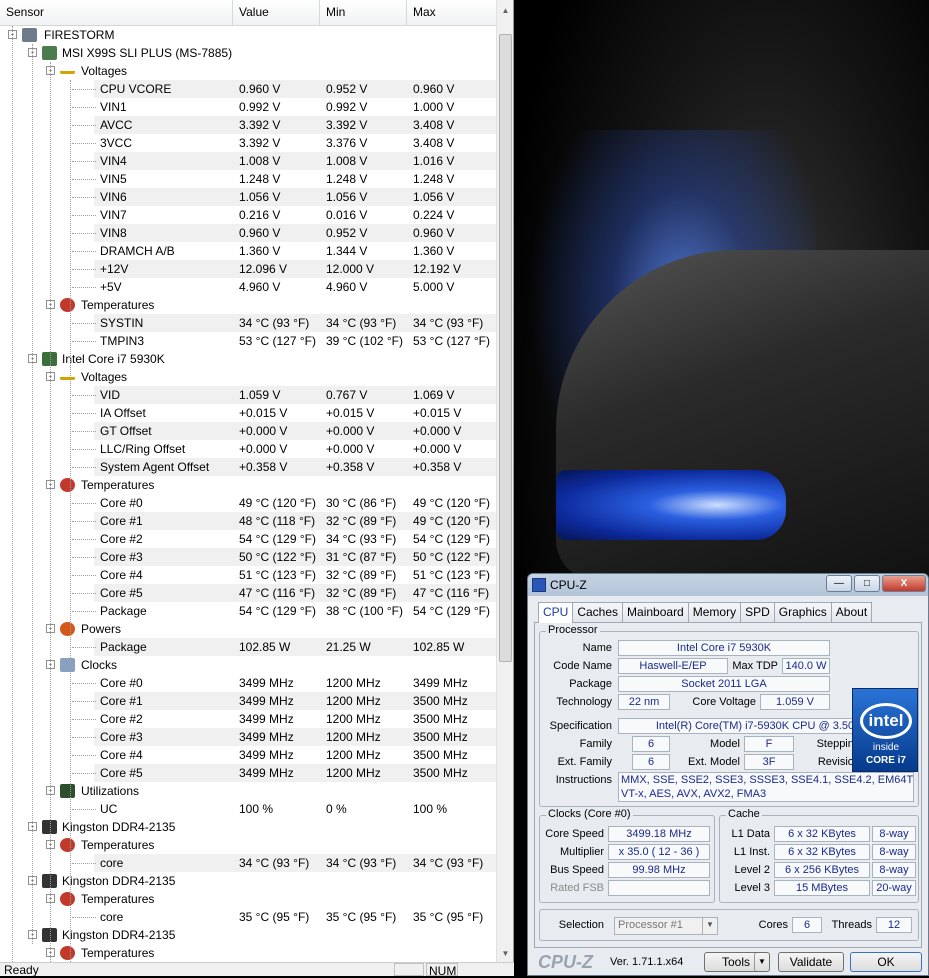  I want to click on sensor-row: VIN6 1.056 V 1.056 V 1.056 V, so click(248, 197).